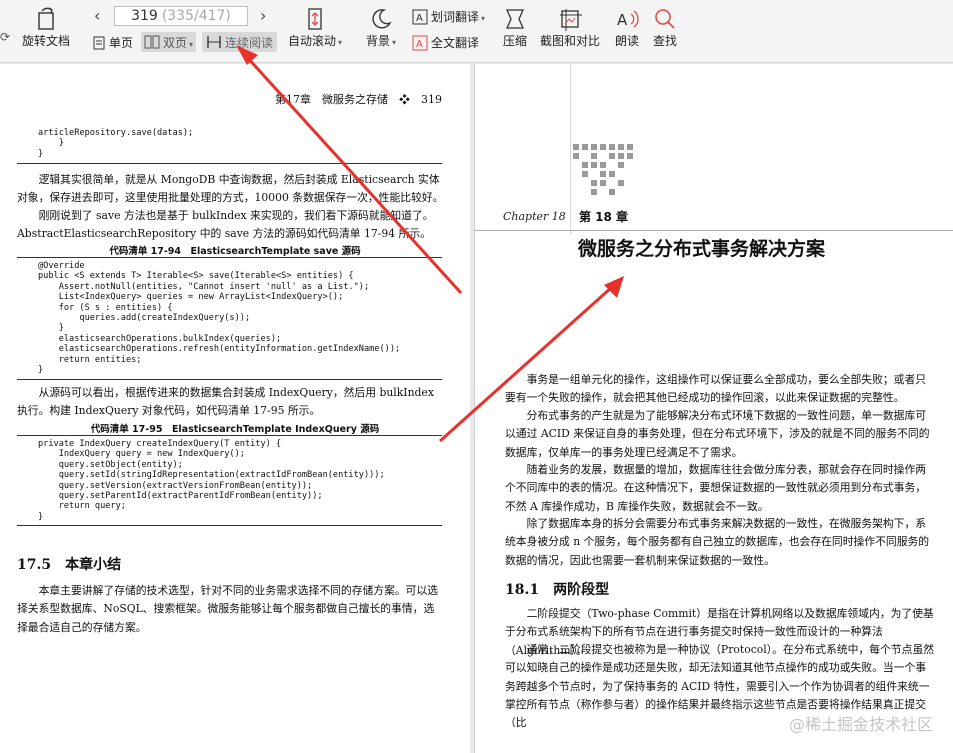 The width and height of the screenshot is (953, 753). What do you see at coordinates (315, 40) in the screenshot?
I see `auto-scroll-label: 自动滚动` at bounding box center [315, 40].